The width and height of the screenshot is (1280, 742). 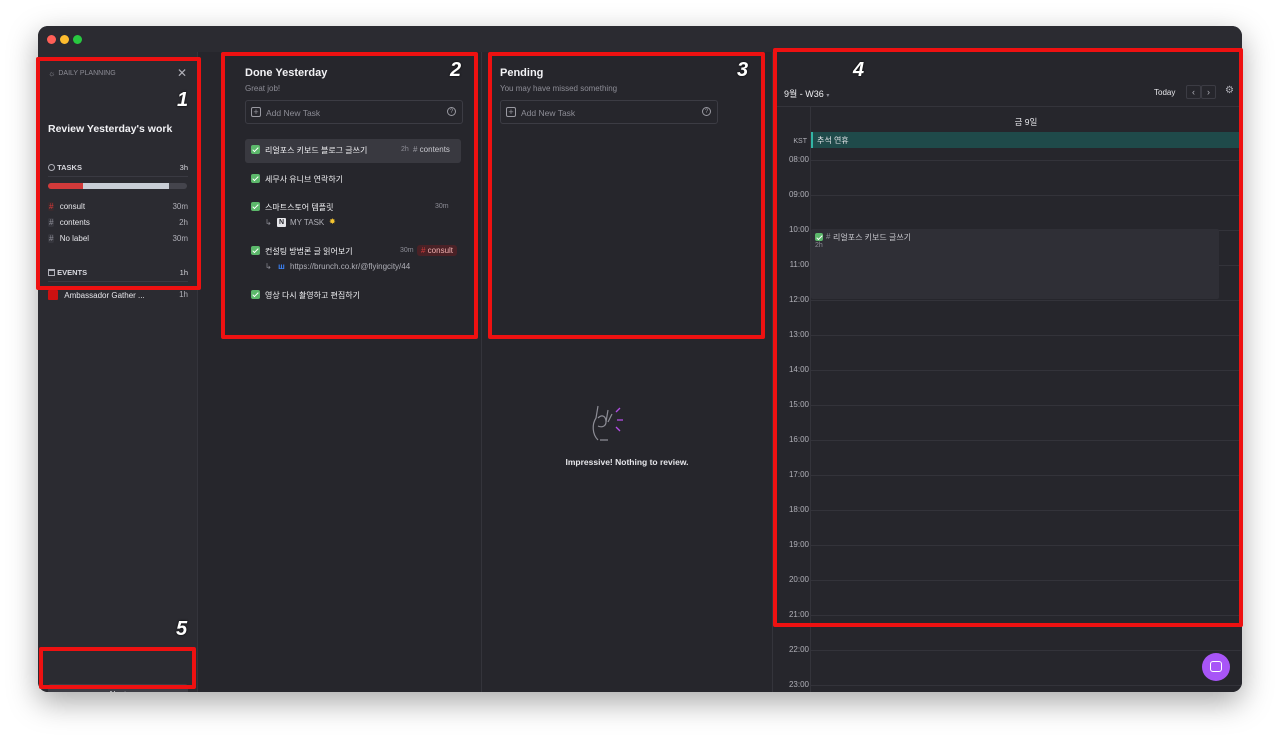 What do you see at coordinates (743, 70) in the screenshot?
I see `annotation-number-3: 3` at bounding box center [743, 70].